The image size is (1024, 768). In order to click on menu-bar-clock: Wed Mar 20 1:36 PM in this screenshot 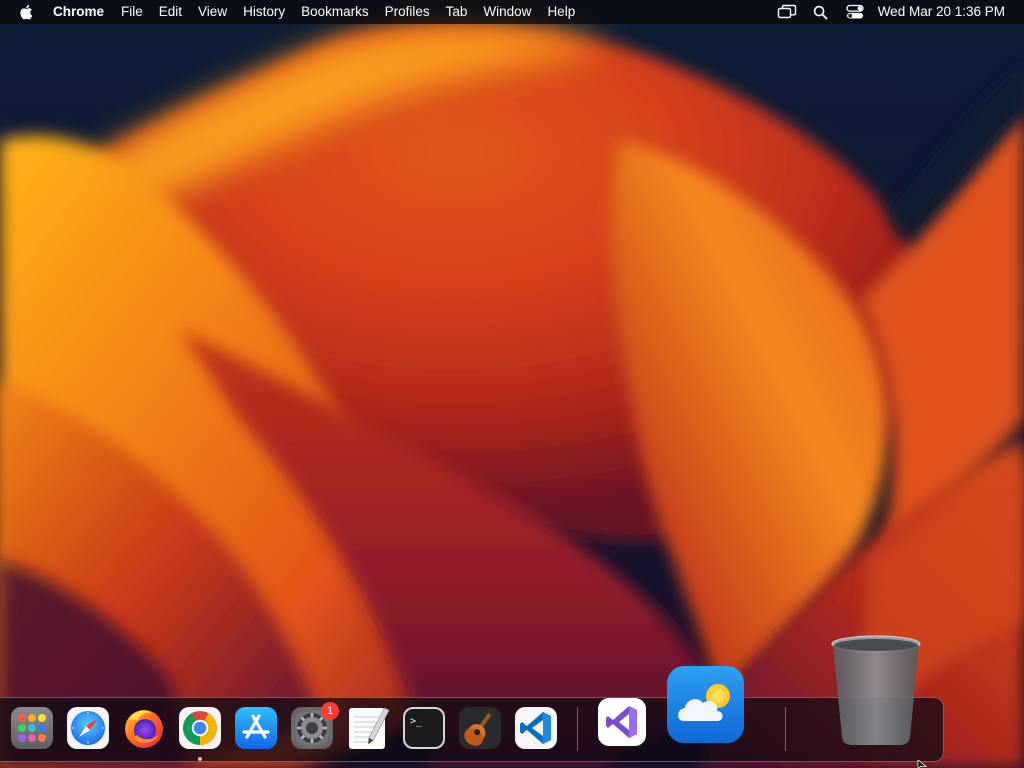, I will do `click(941, 12)`.